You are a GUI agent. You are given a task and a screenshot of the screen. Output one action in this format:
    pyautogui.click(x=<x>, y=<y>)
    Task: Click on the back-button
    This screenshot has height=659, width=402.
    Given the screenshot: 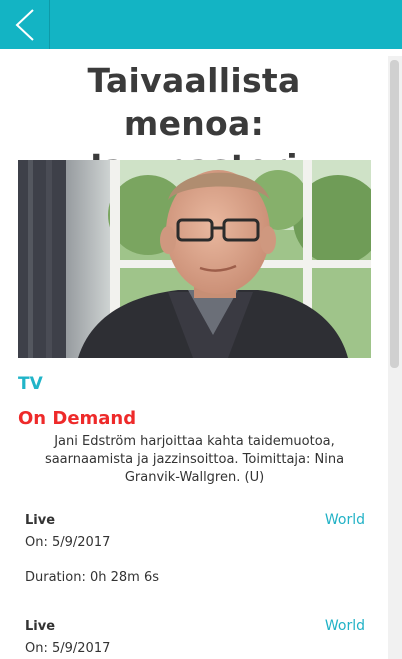 What is the action you would take?
    pyautogui.click(x=25, y=24)
    